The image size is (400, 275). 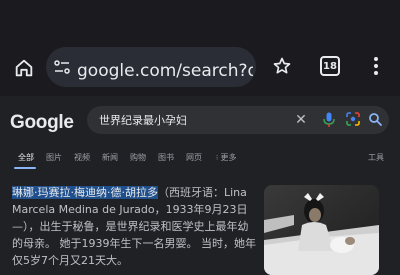 What do you see at coordinates (82, 157) in the screenshot?
I see `tab-videos: 视频` at bounding box center [82, 157].